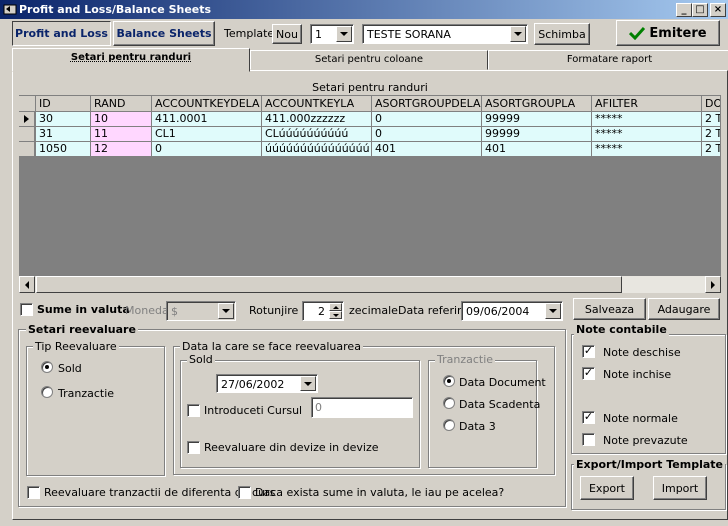  Describe the element at coordinates (131, 60) in the screenshot. I see `tab-setari-randuri: Setari pentru randuri` at that location.